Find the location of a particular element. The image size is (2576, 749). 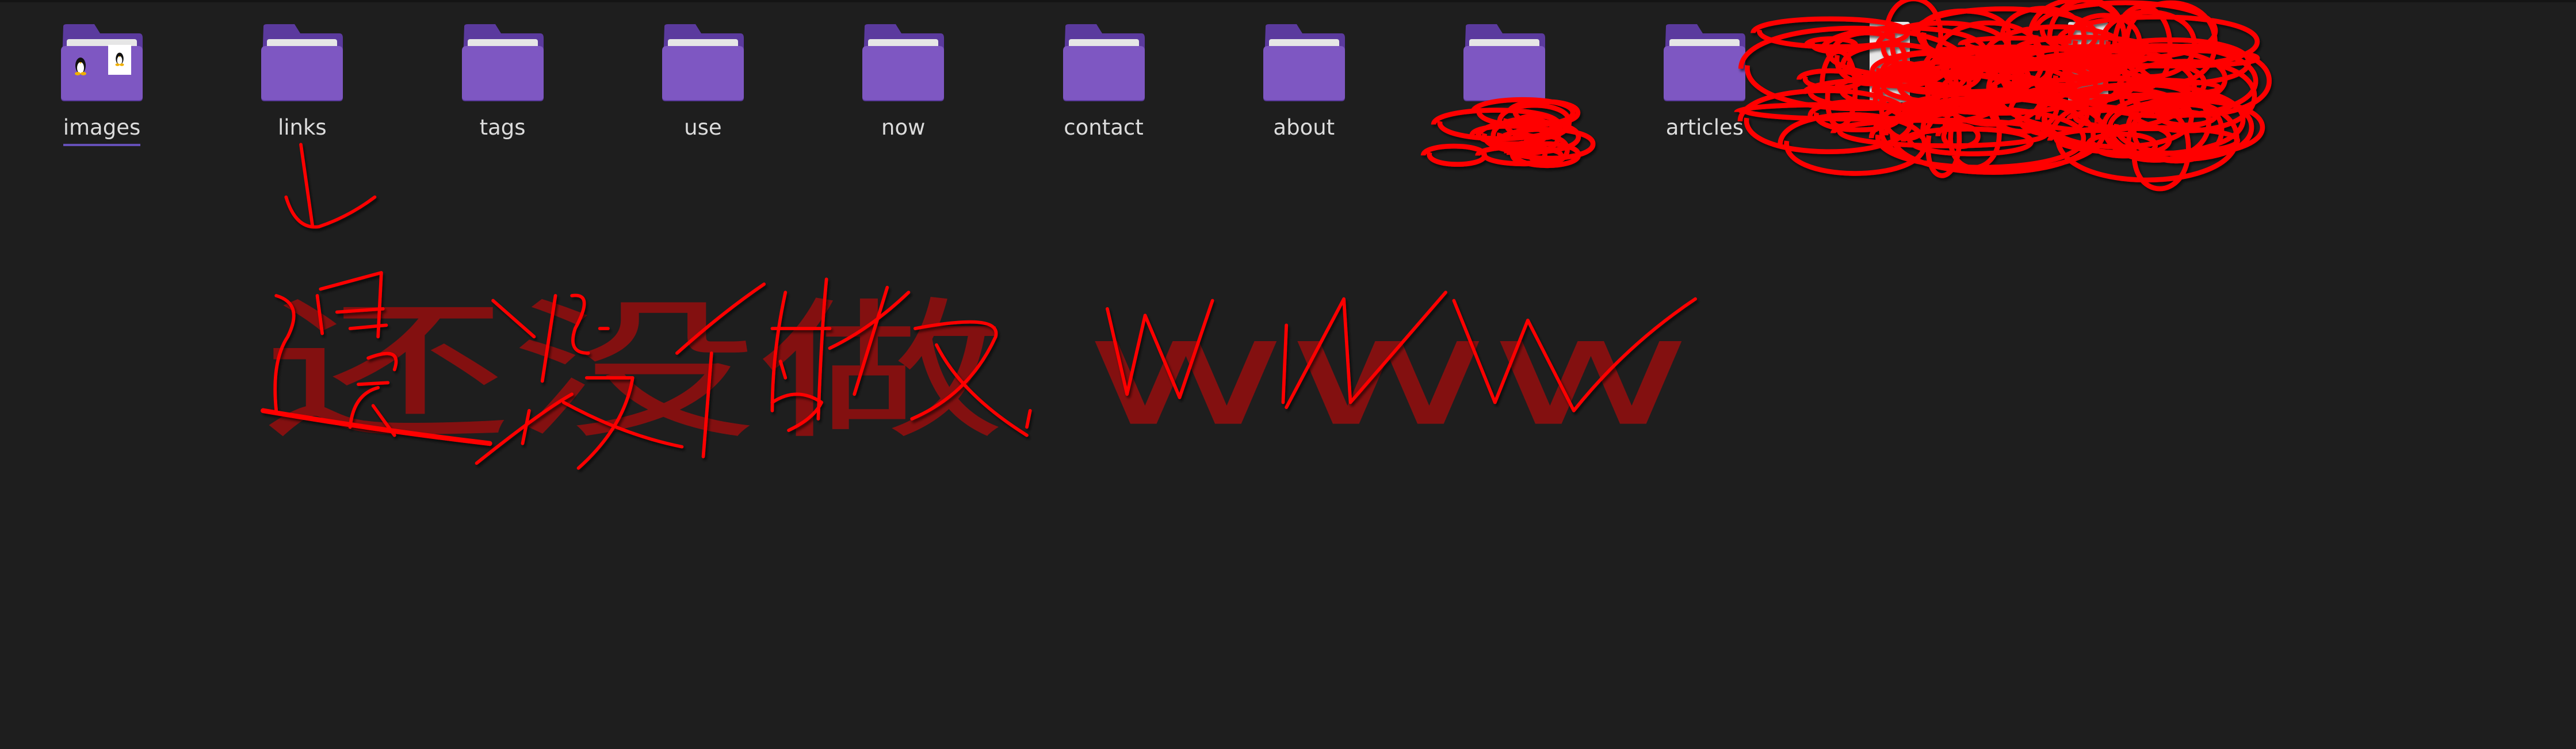

folder-contact: contact is located at coordinates (1104, 84).